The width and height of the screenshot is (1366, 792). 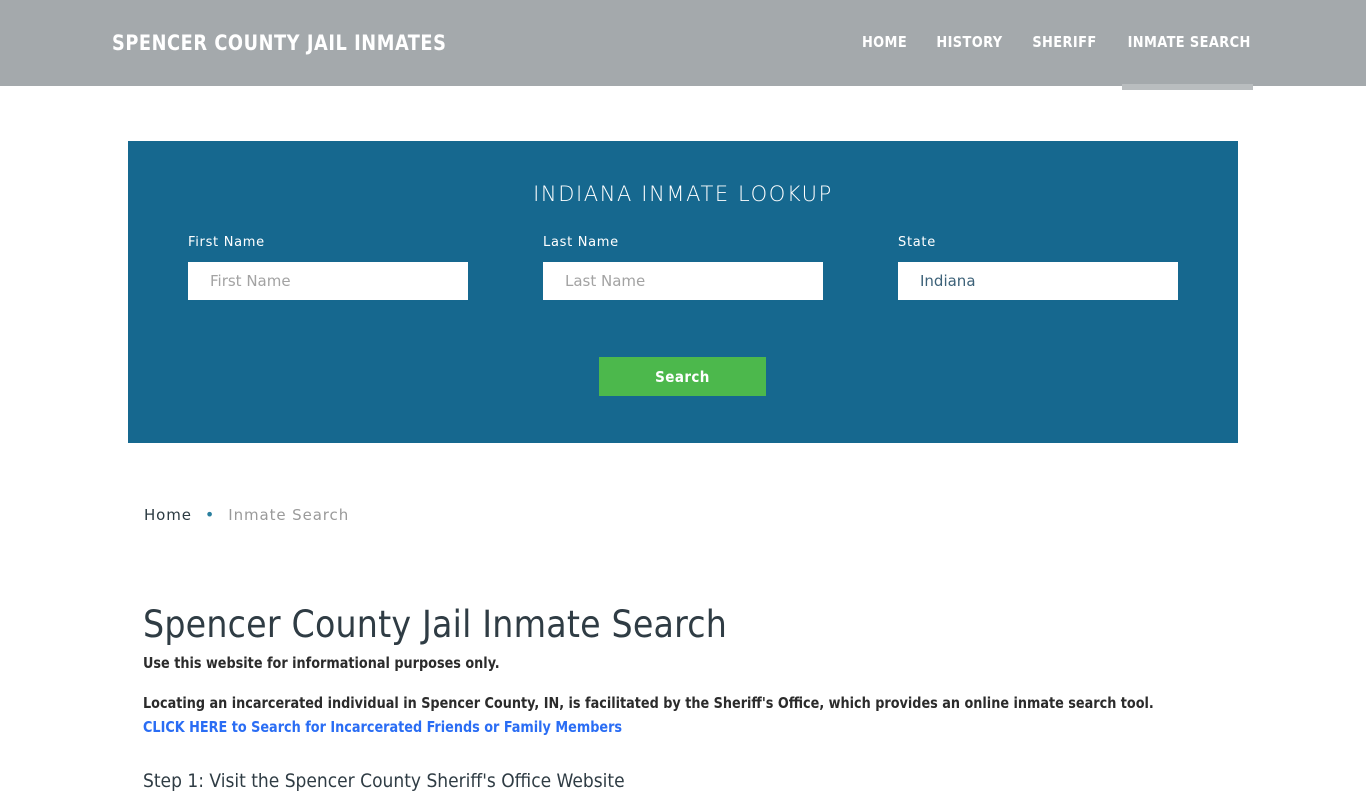 I want to click on nav-item-home: HOME, so click(x=884, y=42).